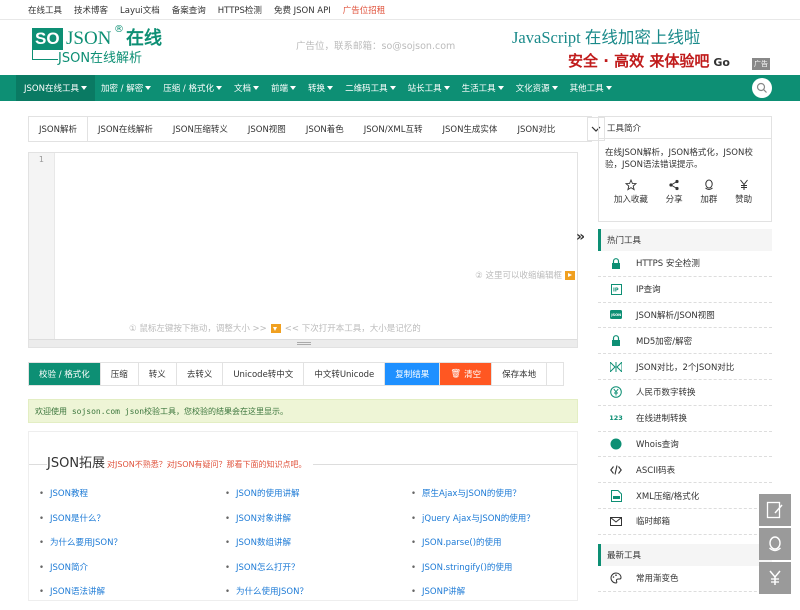  Describe the element at coordinates (266, 597) in the screenshot. I see `list-item: 为什么使用JSON？` at that location.